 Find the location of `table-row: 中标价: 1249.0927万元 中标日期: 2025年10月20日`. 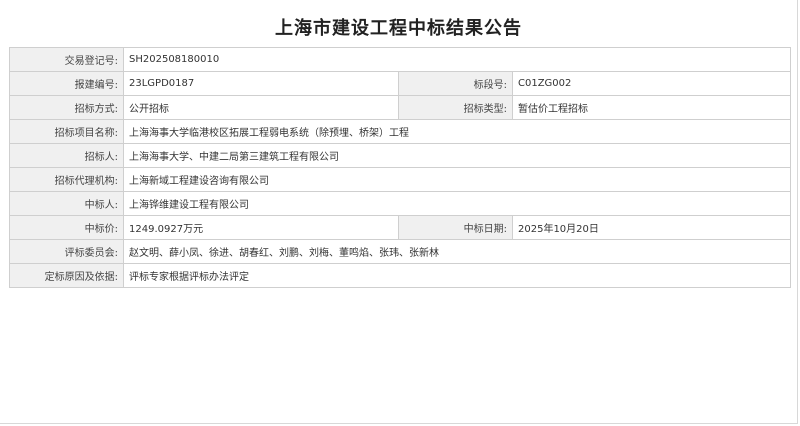

table-row: 中标价: 1249.0927万元 中标日期: 2025年10月20日 is located at coordinates (400, 227).